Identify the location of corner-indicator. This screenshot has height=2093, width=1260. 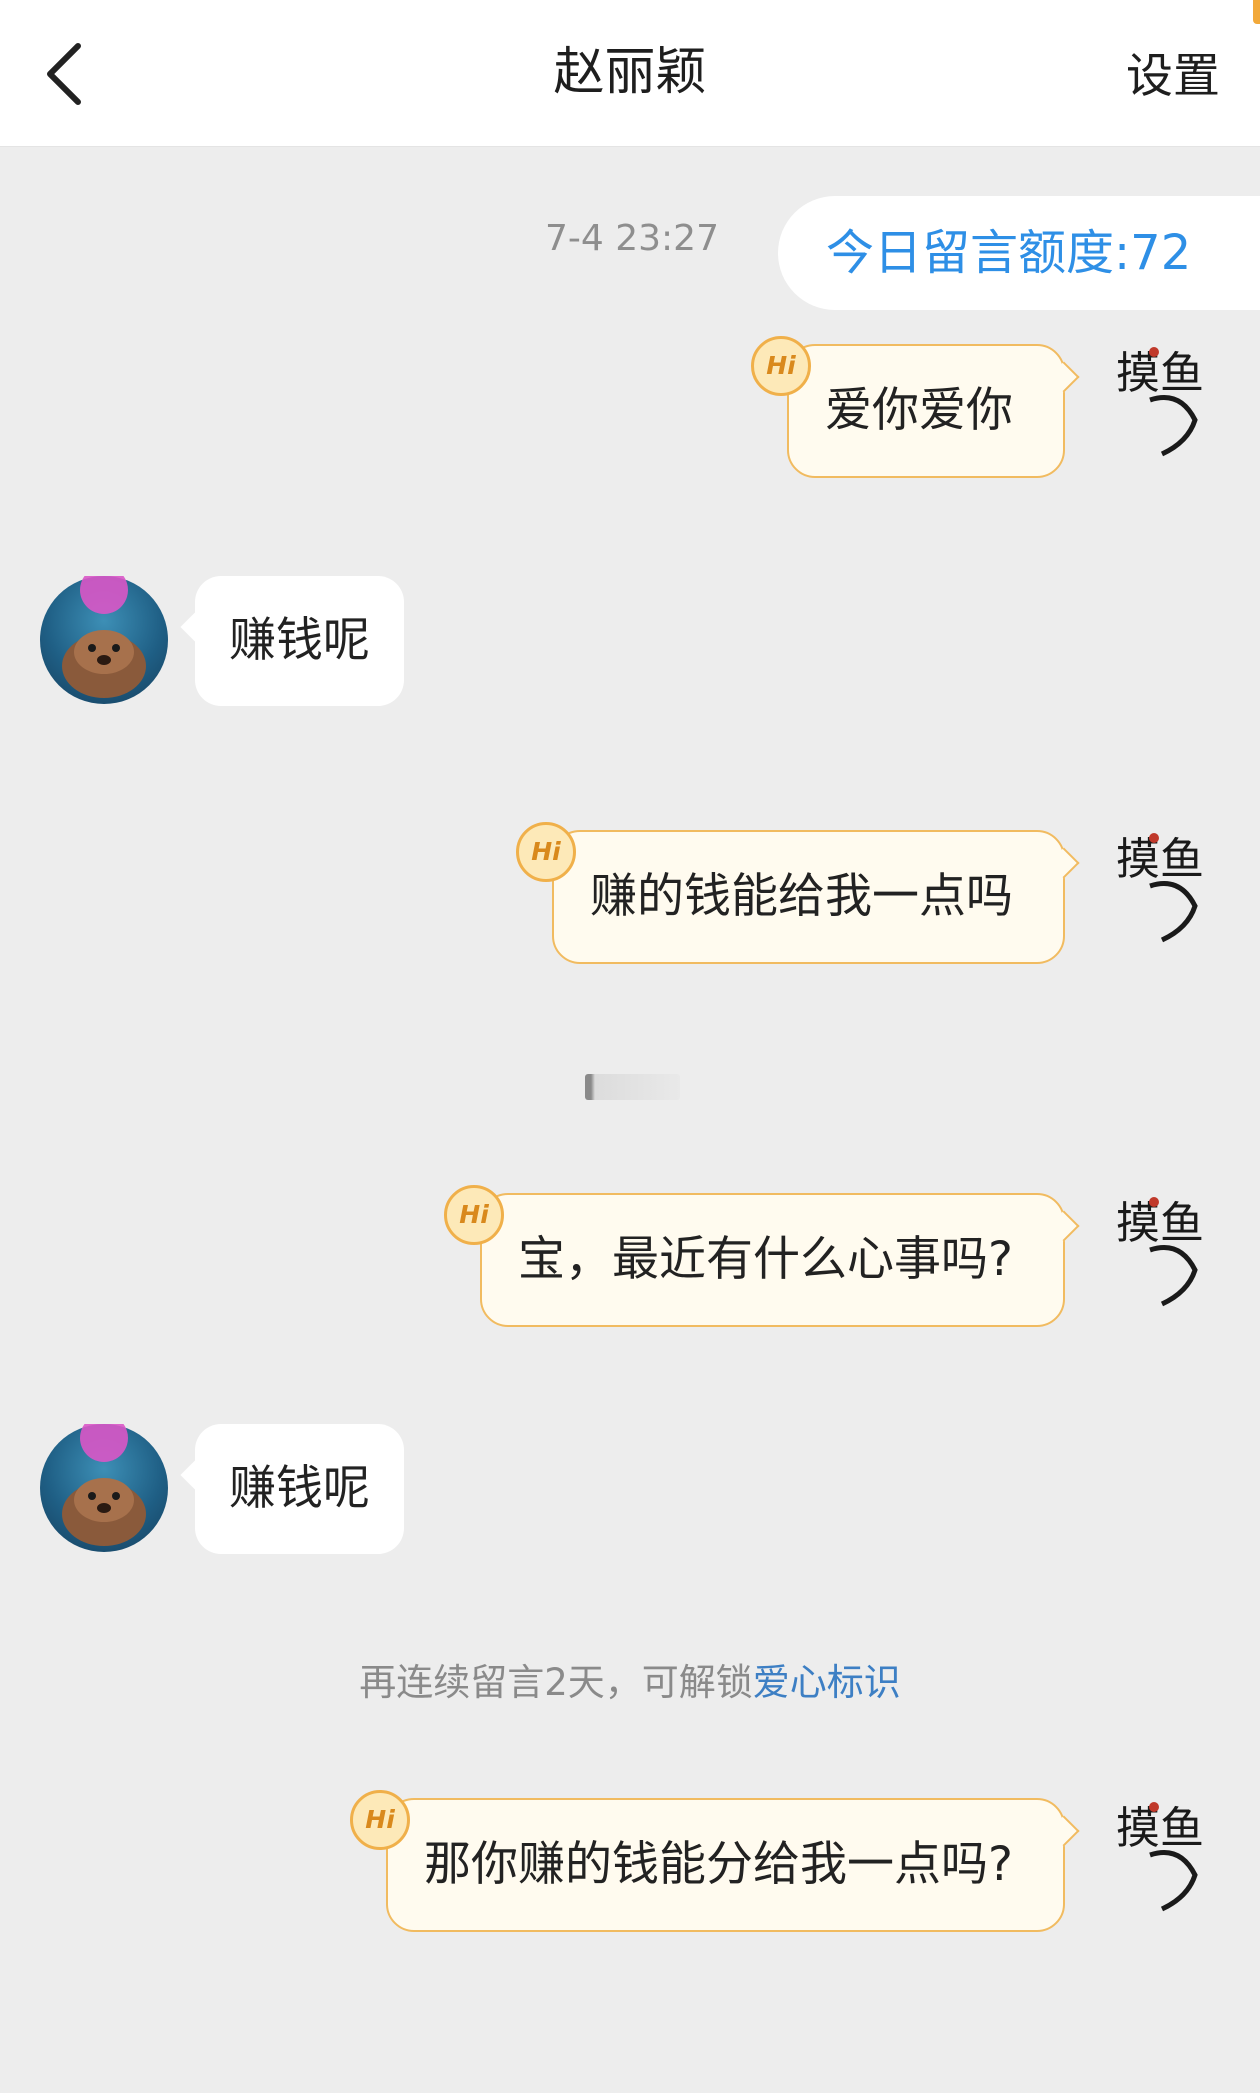
(1256, 12).